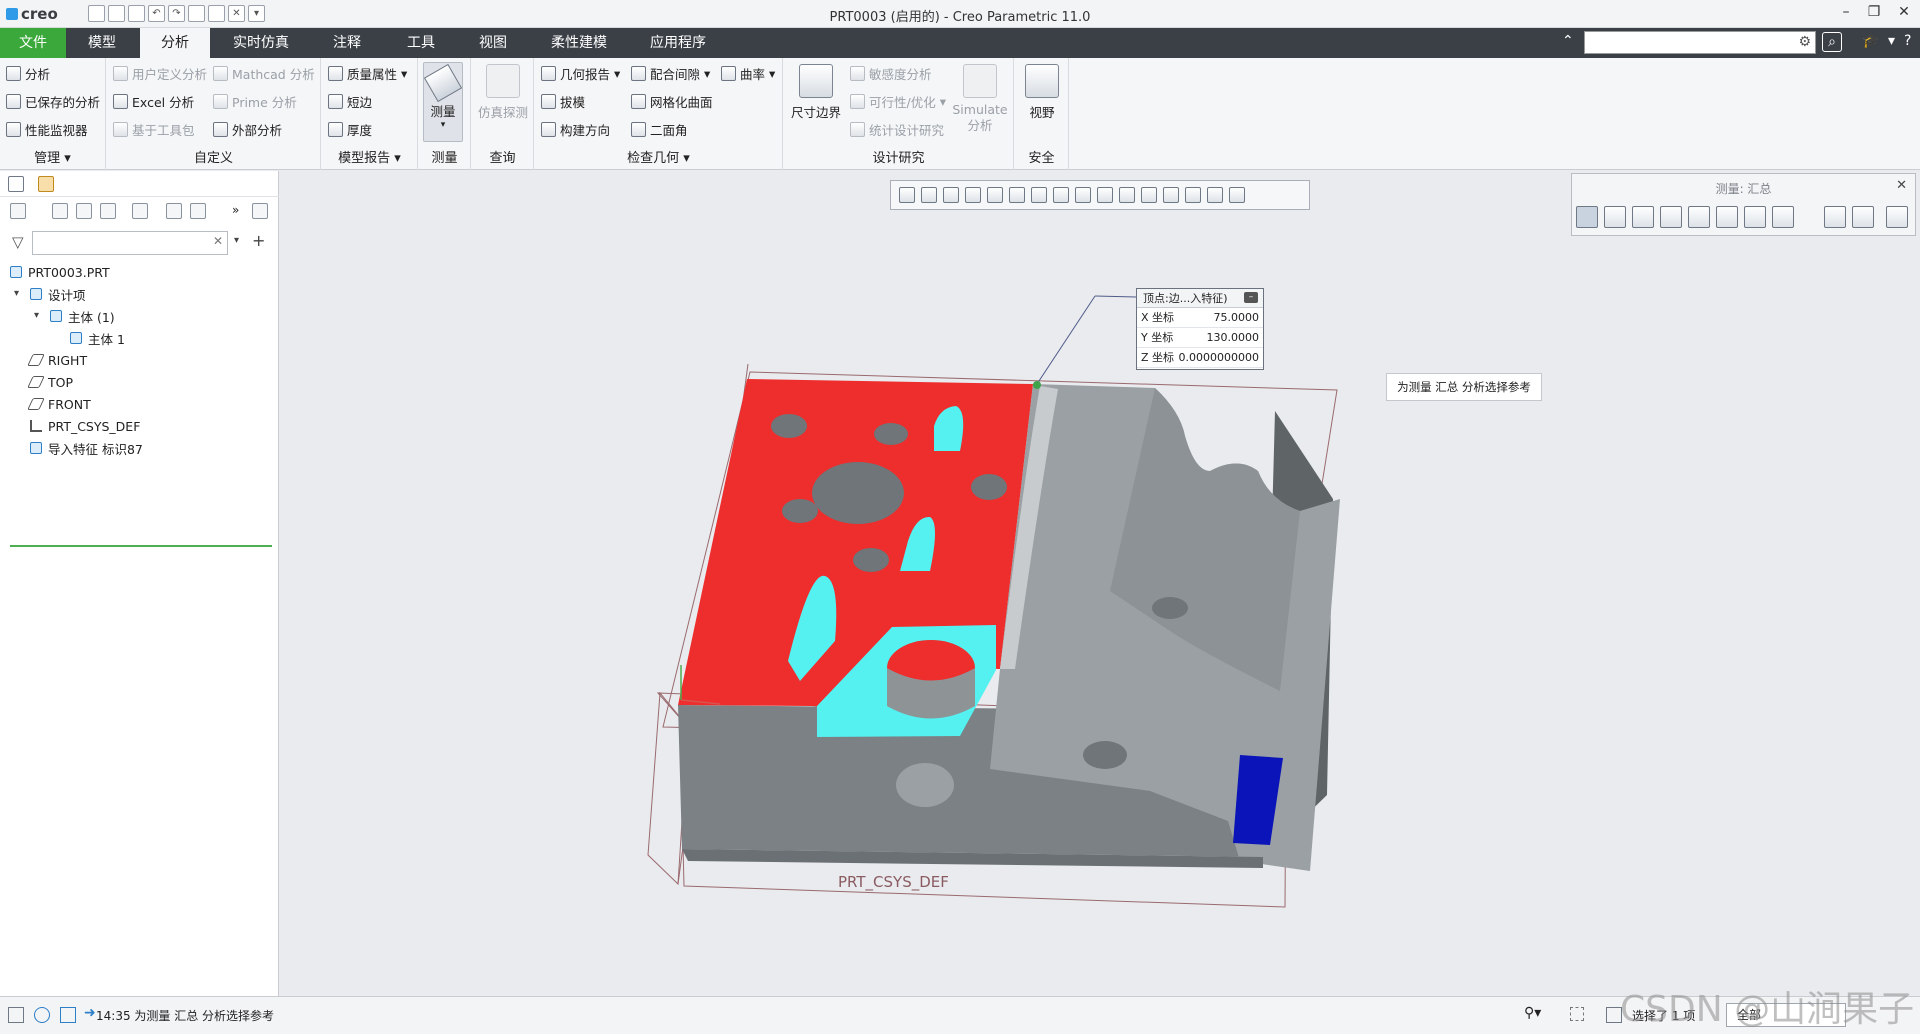  I want to click on saved-orientations-icon, so click(1017, 195).